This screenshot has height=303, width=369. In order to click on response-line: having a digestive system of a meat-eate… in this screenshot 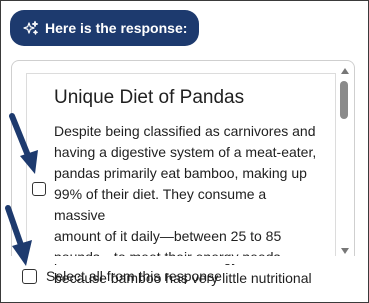, I will do `click(185, 152)`.